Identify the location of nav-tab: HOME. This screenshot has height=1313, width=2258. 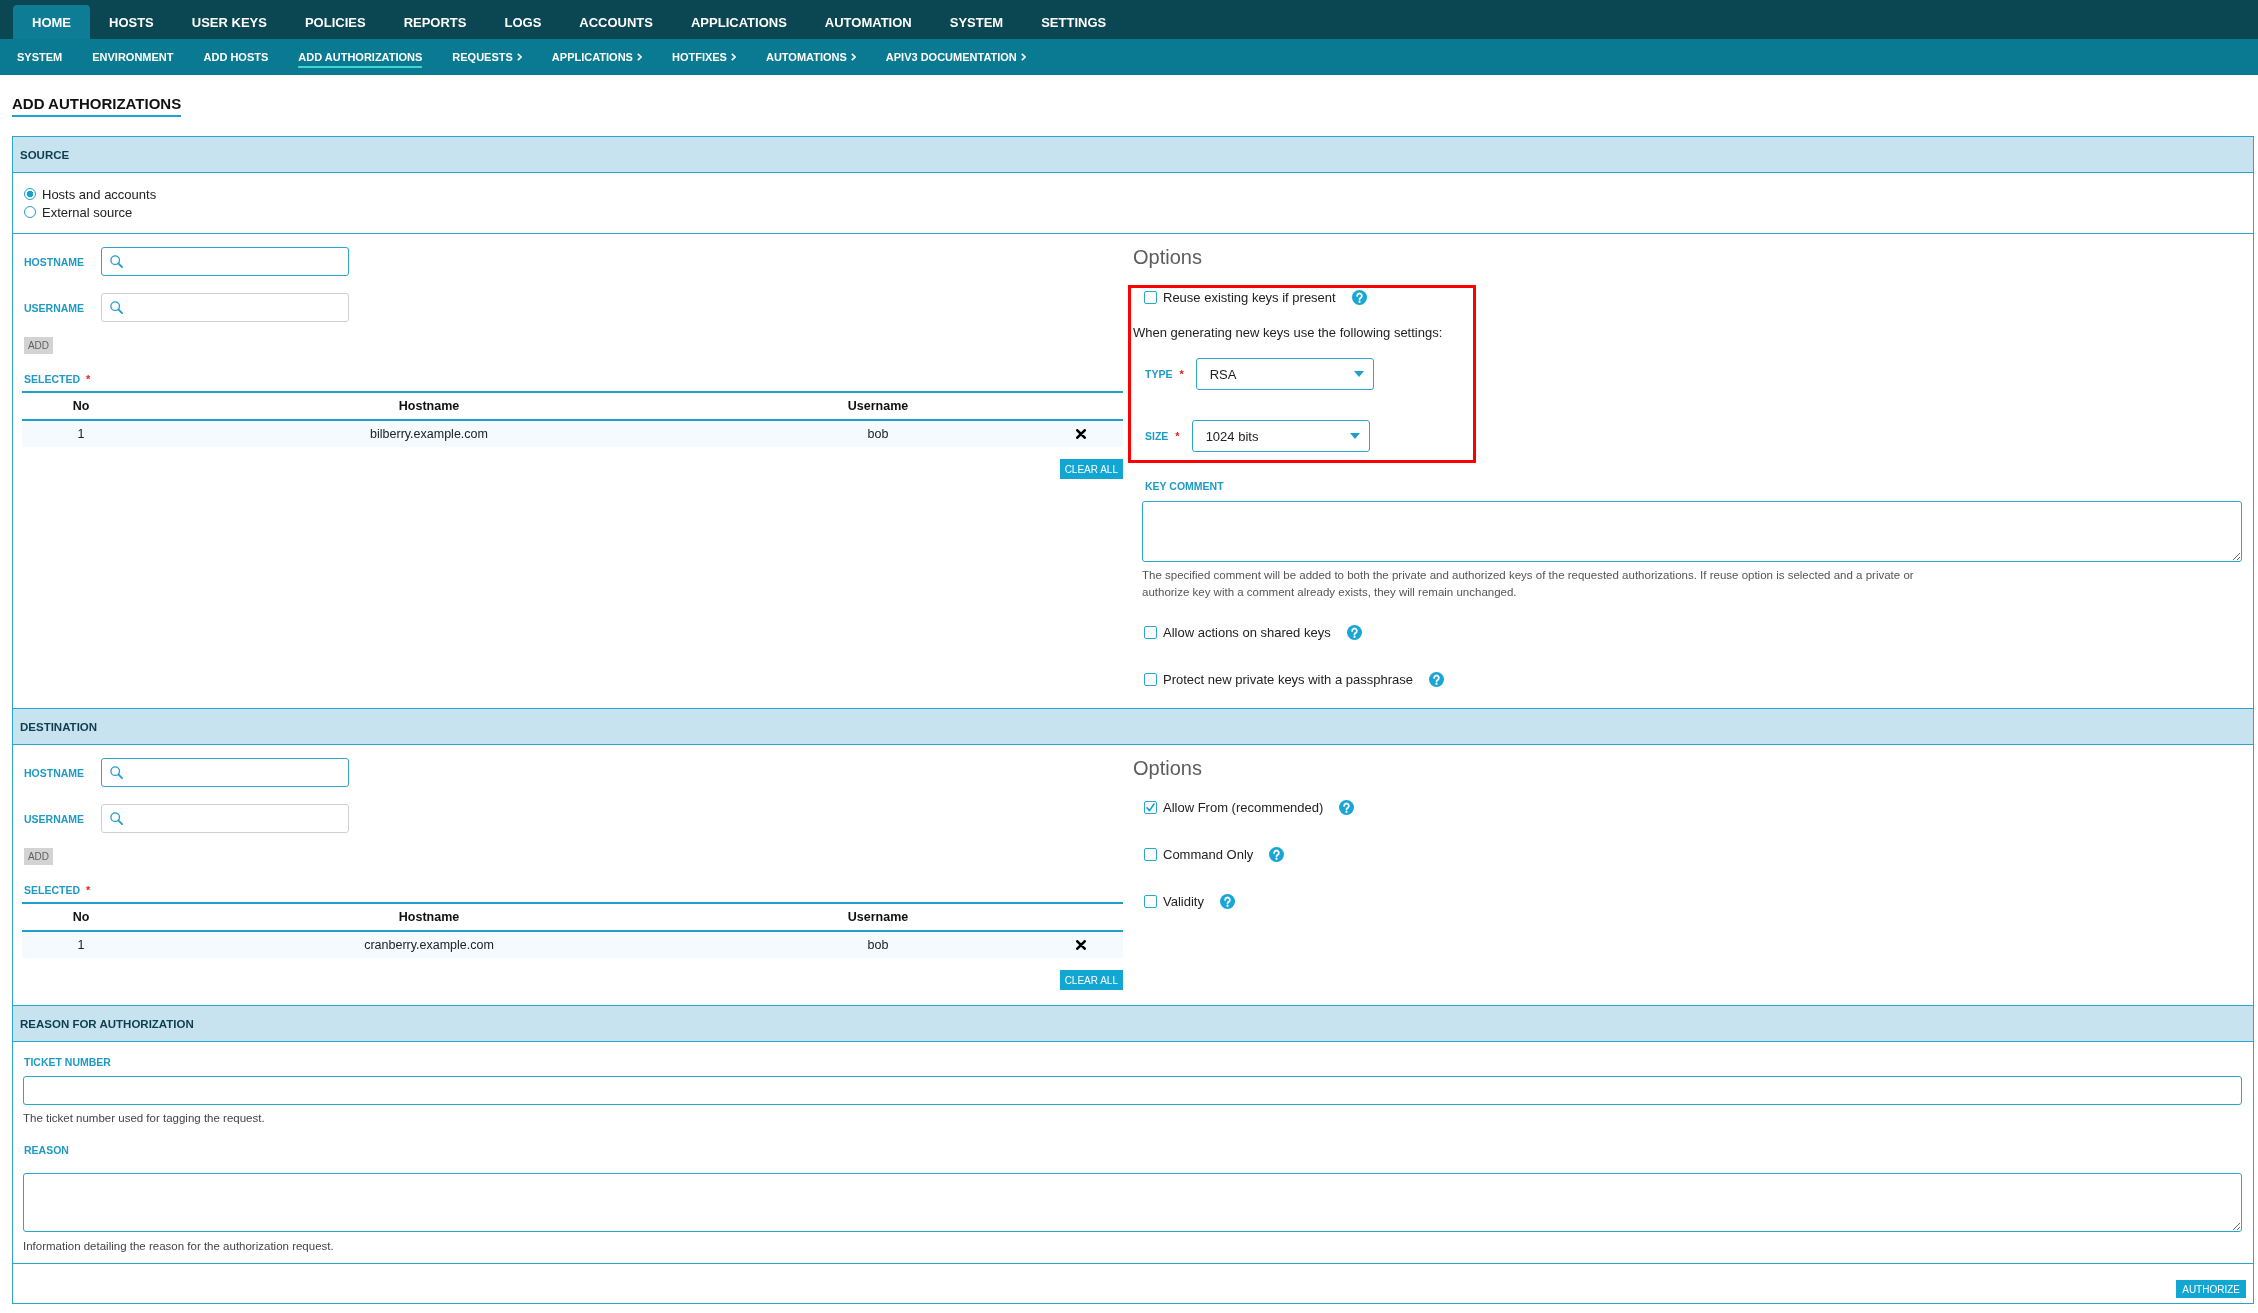
(51, 22).